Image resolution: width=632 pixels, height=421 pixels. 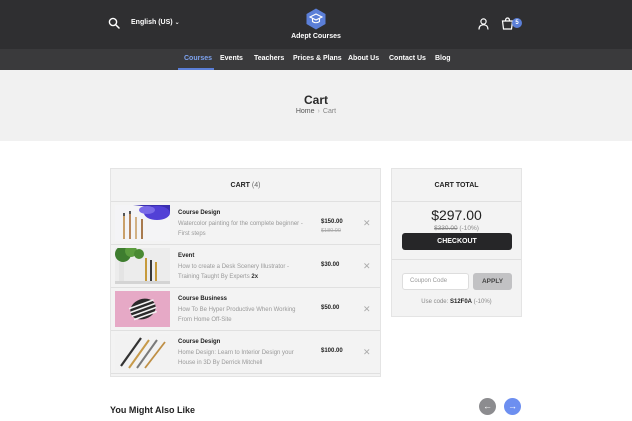 I want to click on nav-contact-us: Contact Us, so click(x=407, y=58).